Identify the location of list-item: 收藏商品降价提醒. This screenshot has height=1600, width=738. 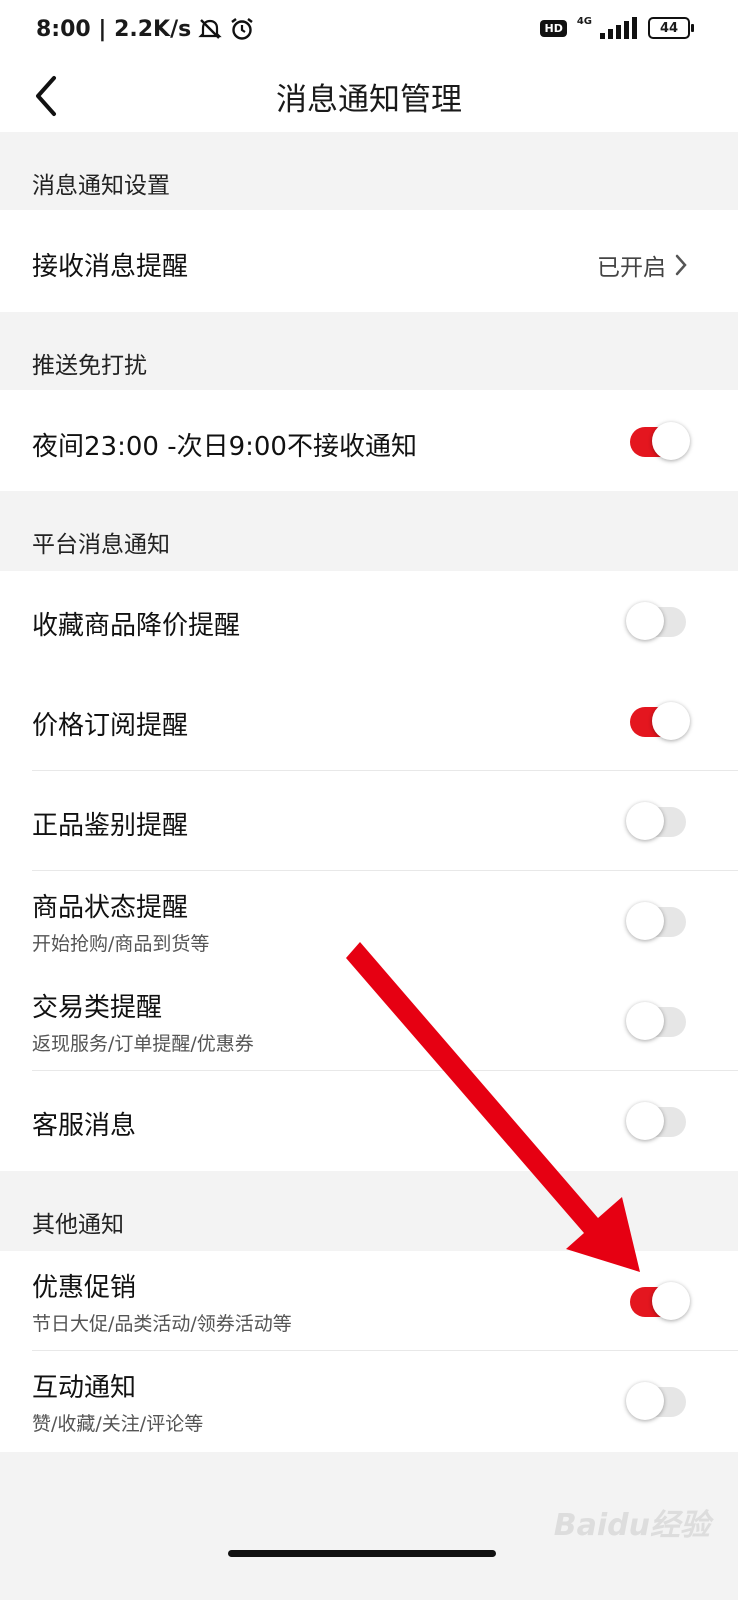
(369, 621).